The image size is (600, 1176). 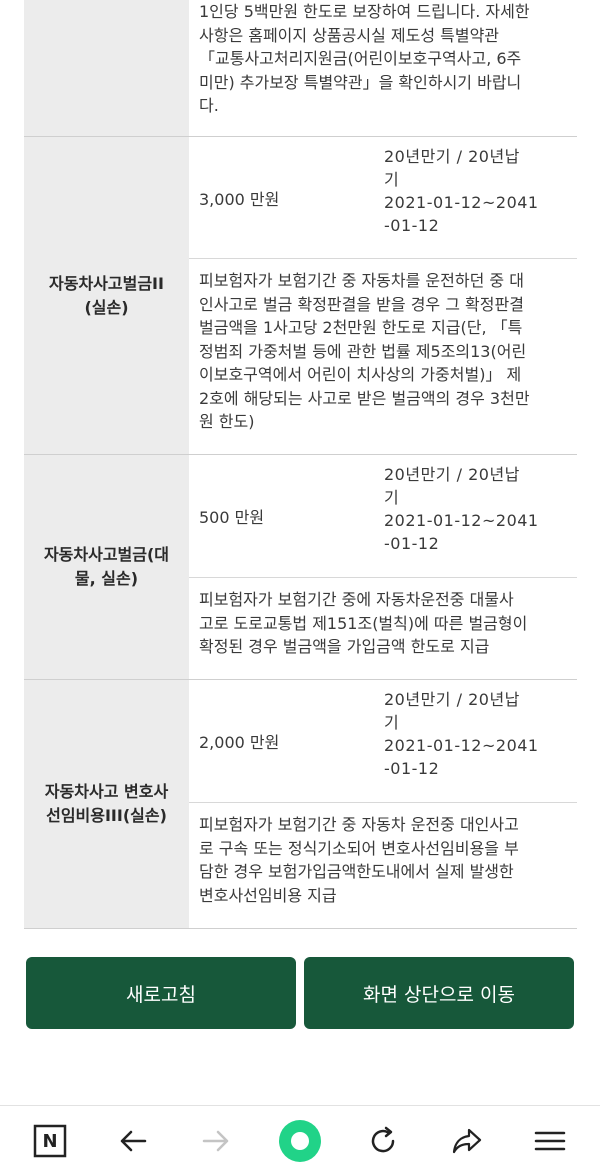 I want to click on back-arrow-icon, so click(x=133, y=1141).